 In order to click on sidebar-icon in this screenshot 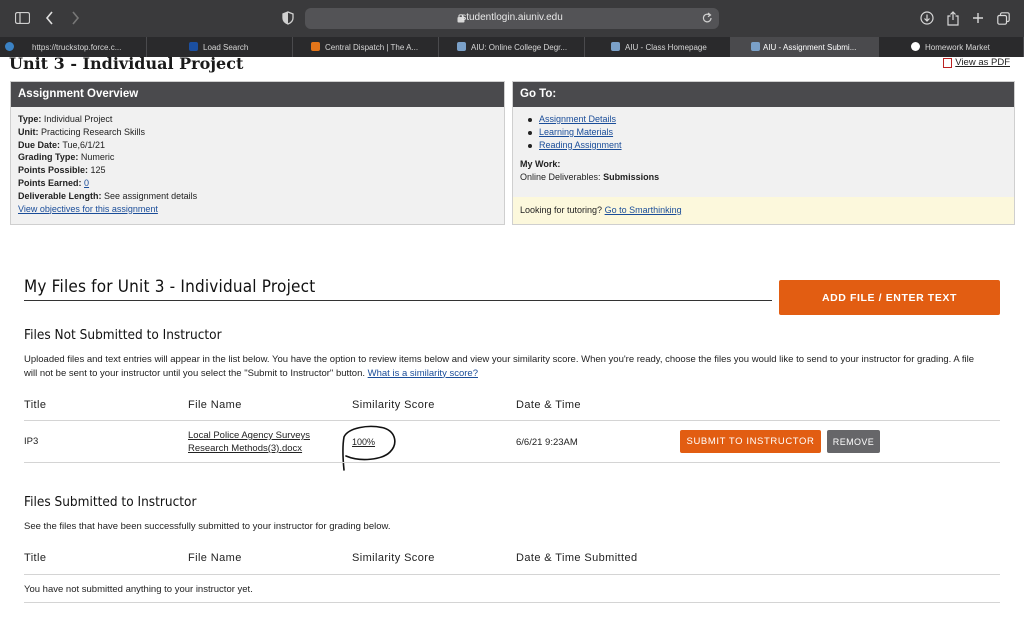, I will do `click(22, 18)`.